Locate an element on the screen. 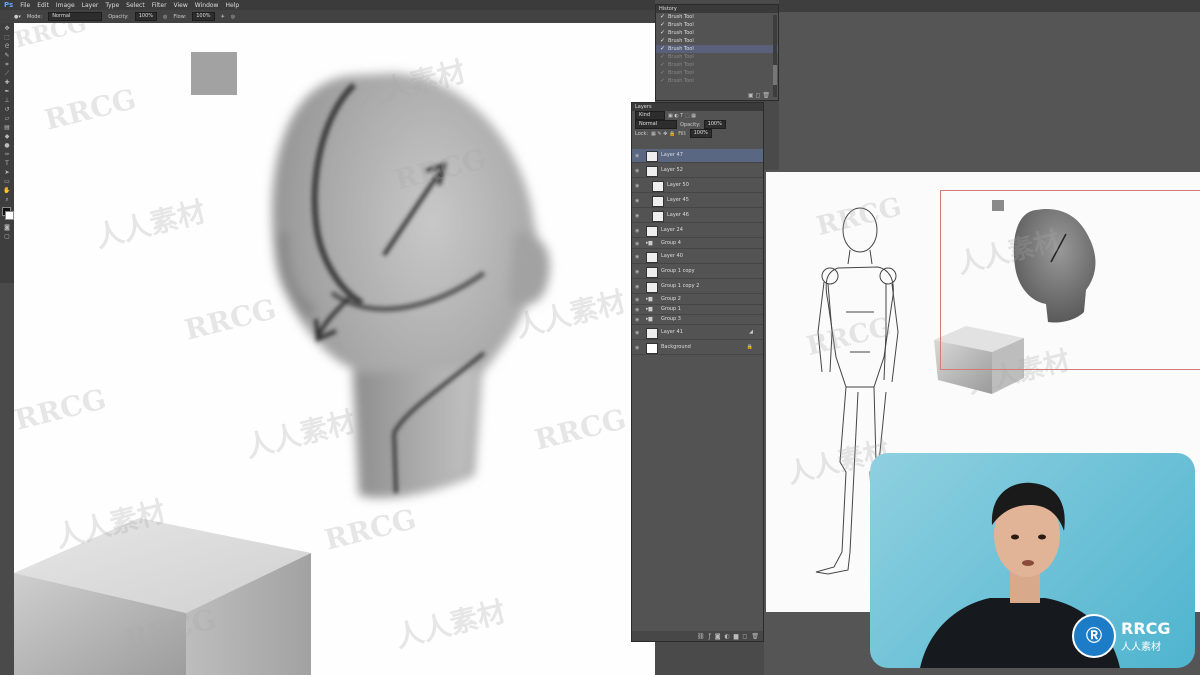  gradient-tool-icon: ▤ is located at coordinates (7, 128).